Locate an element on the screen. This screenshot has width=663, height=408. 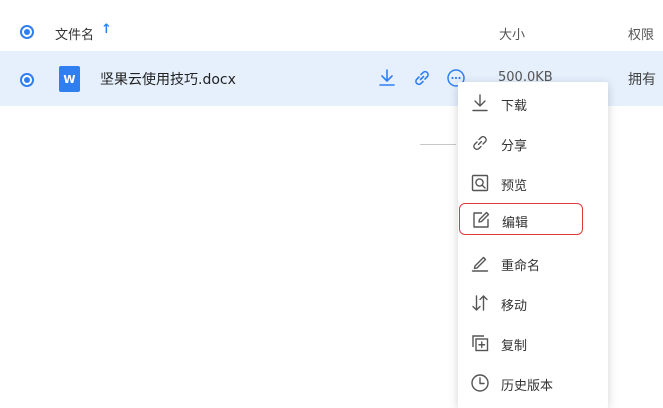
menu-item-label: 重命名 is located at coordinates (521, 266).